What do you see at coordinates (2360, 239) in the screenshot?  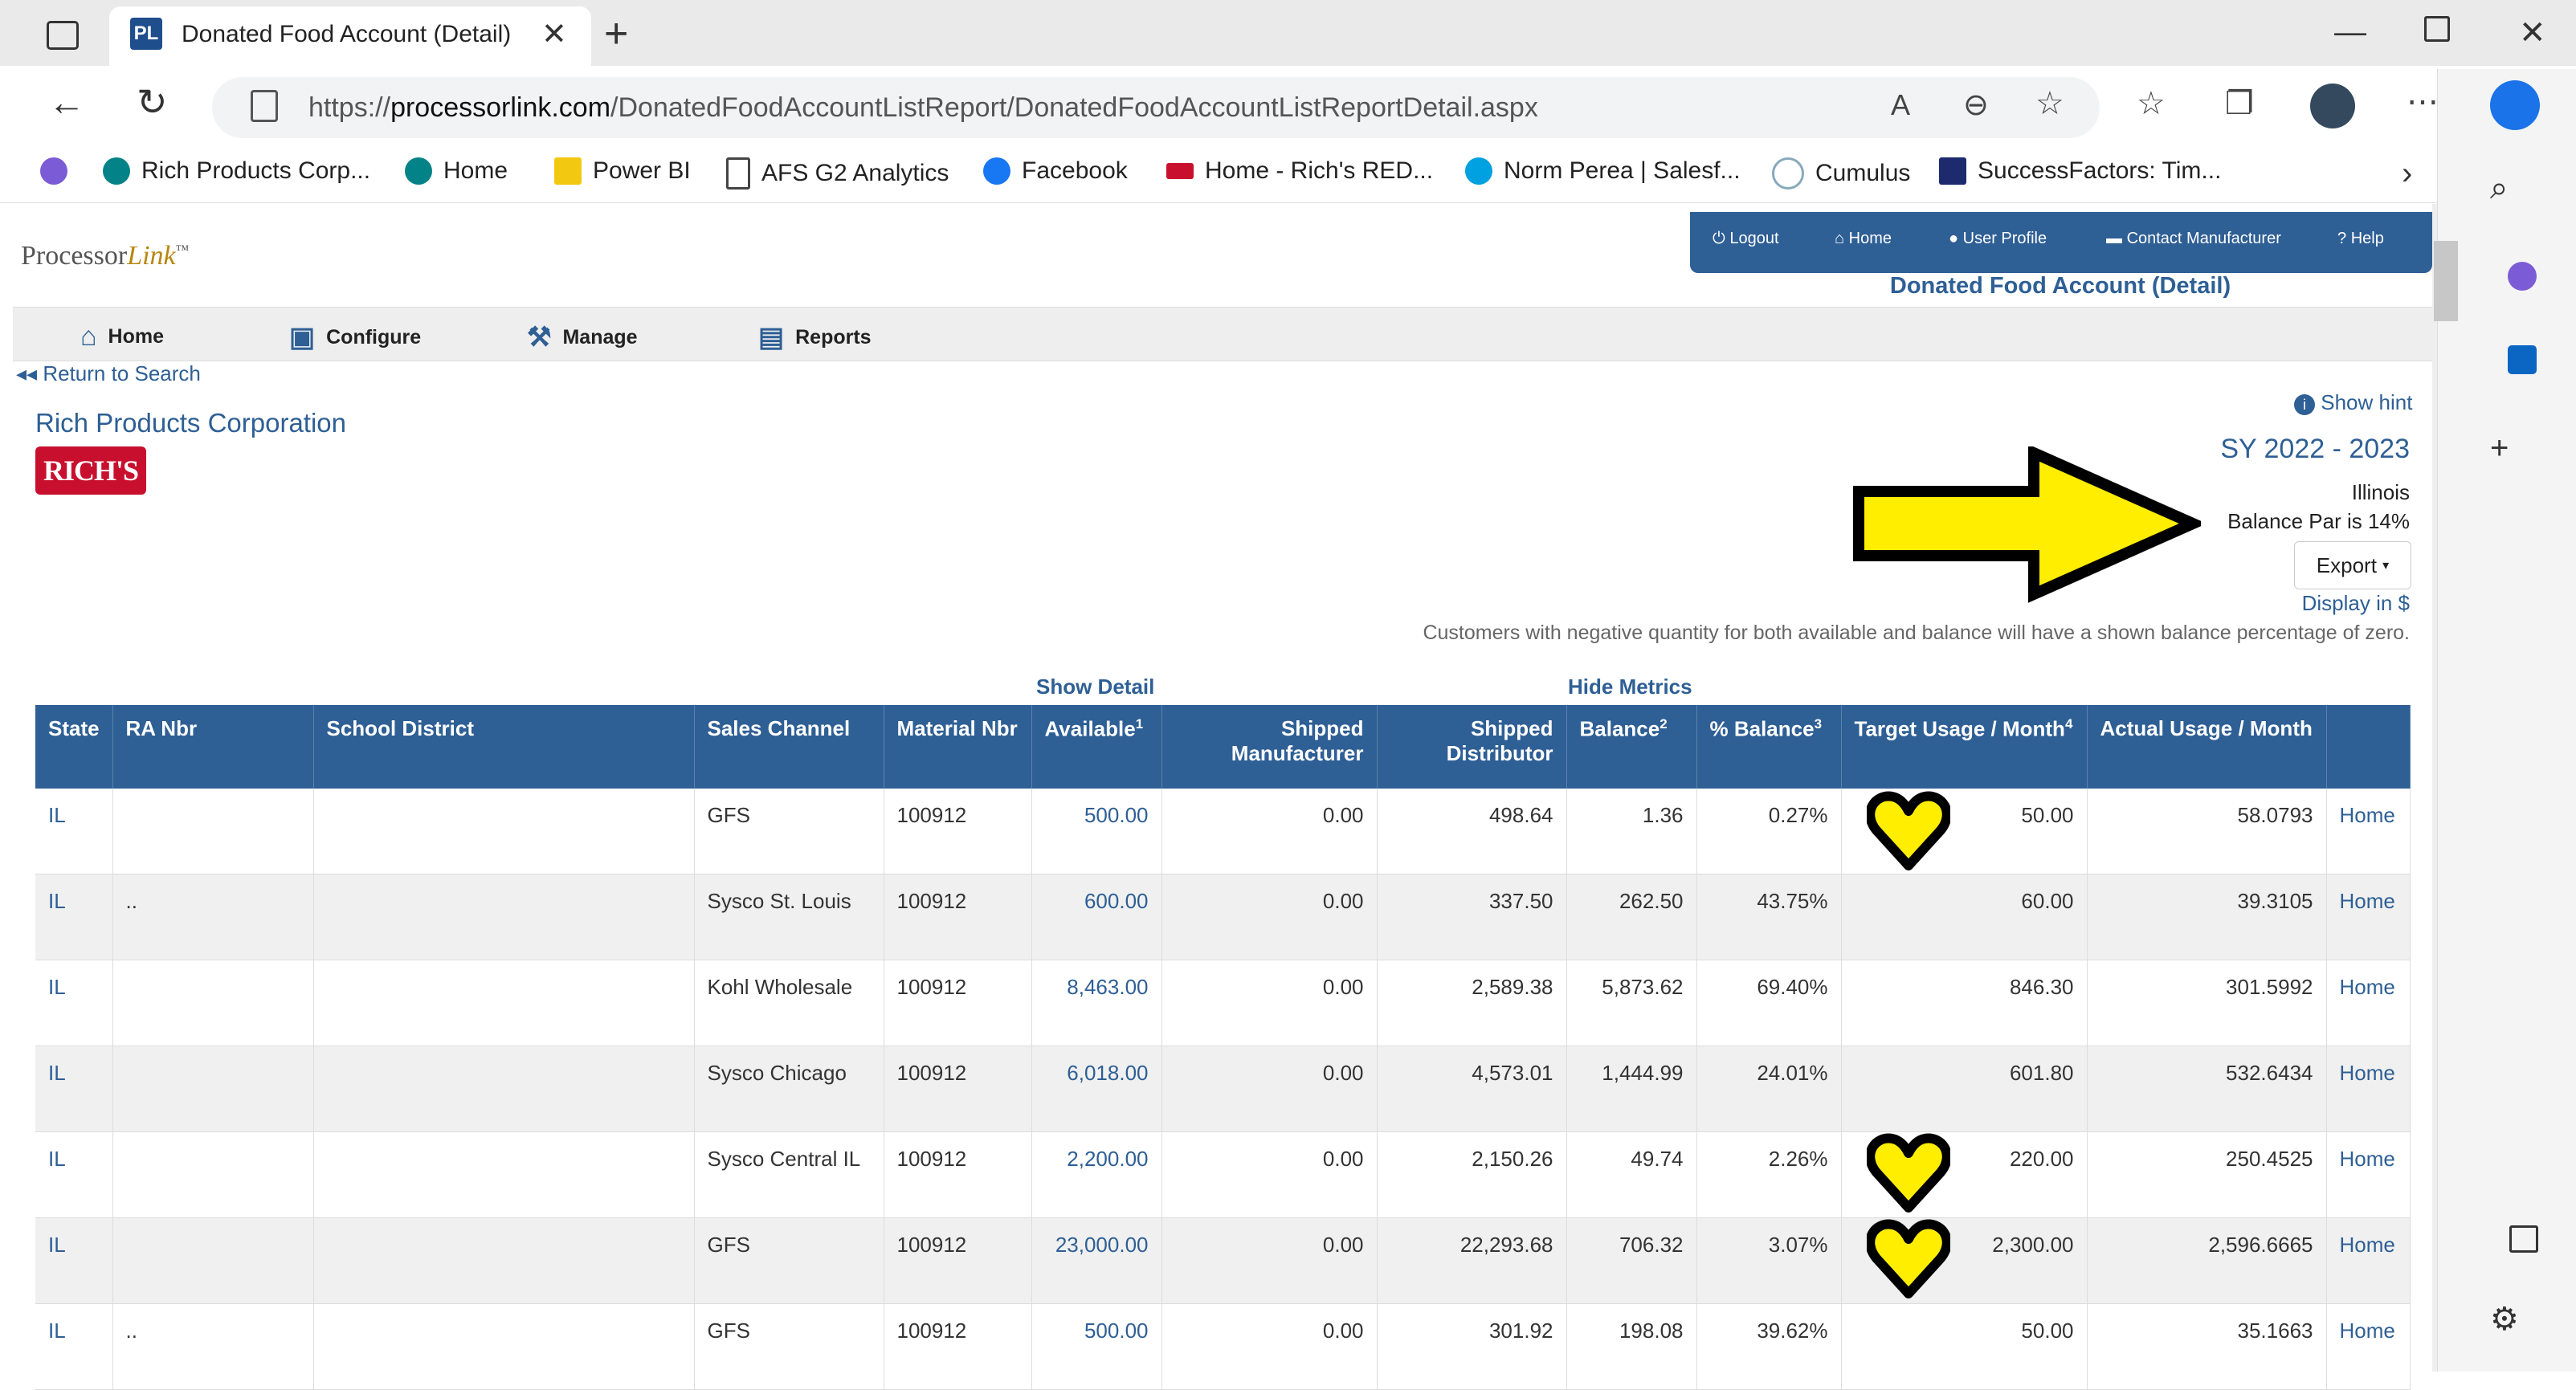 I see `help-link: ? Help` at bounding box center [2360, 239].